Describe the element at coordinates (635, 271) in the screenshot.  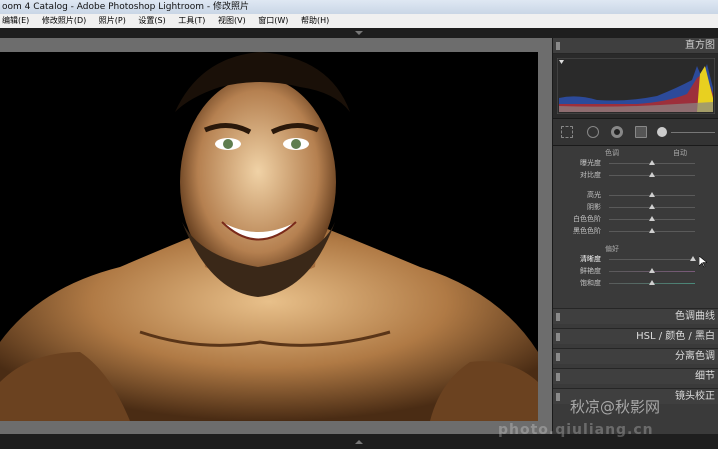
I see `vibrance-slider: 鲜艳度` at that location.